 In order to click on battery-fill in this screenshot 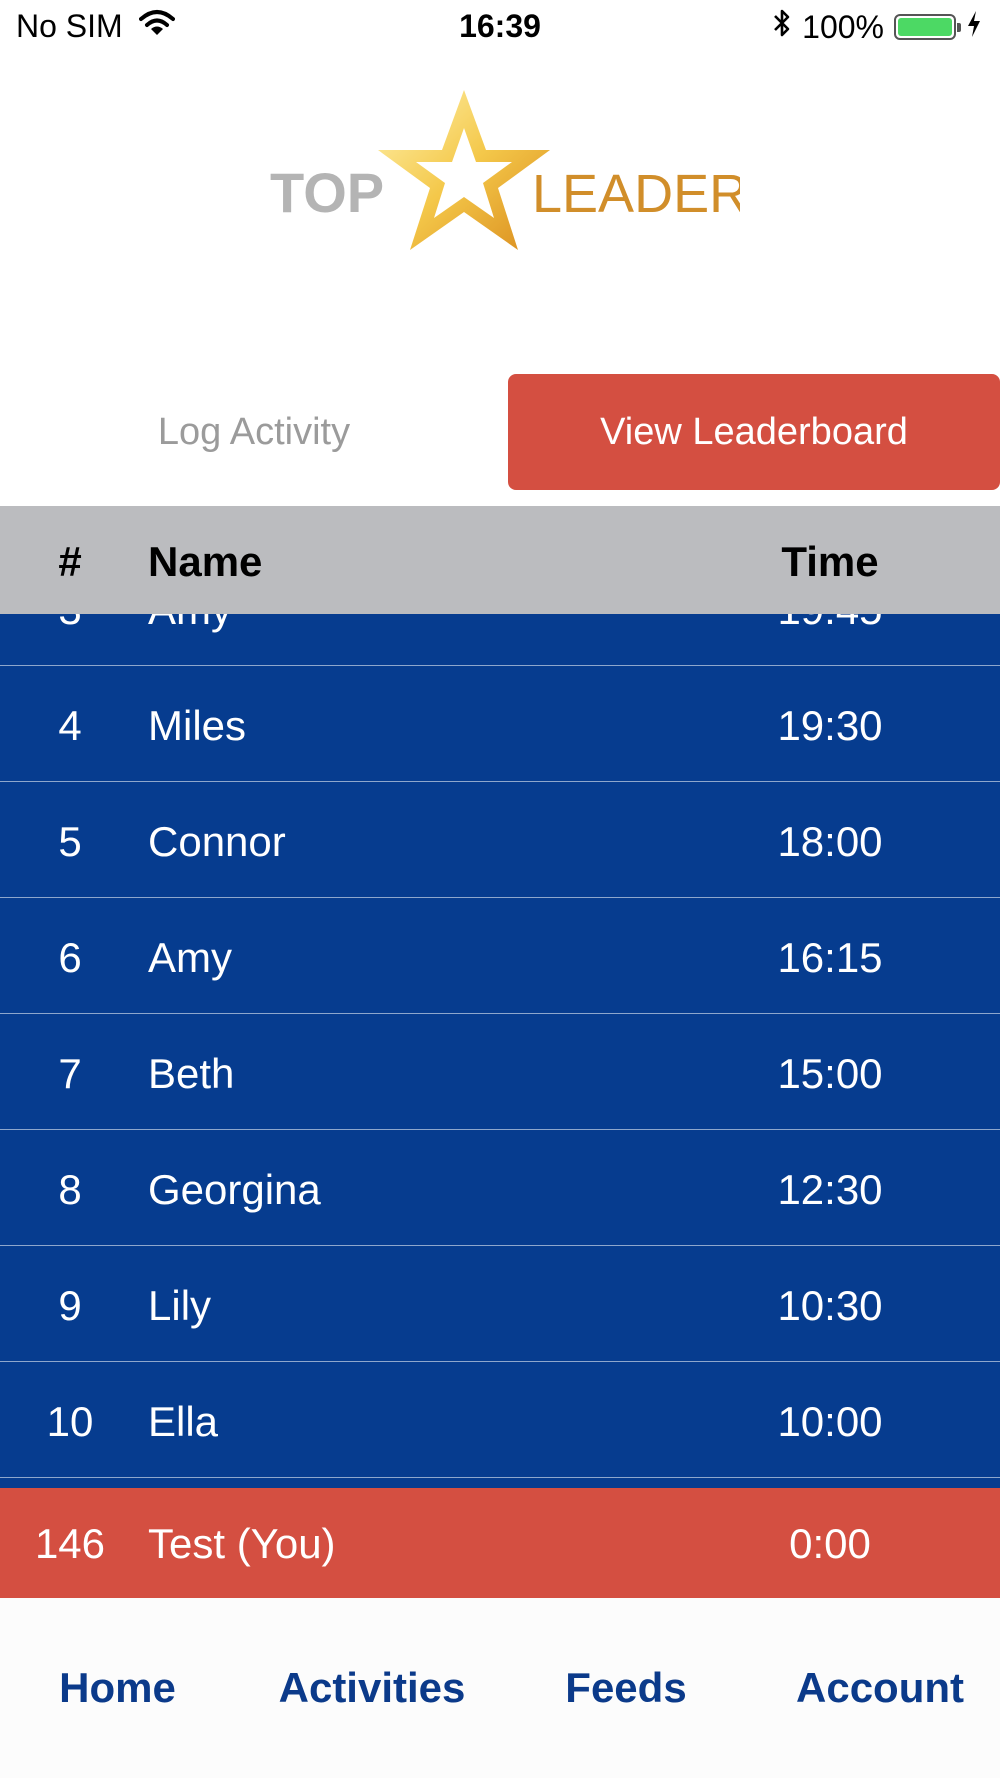, I will do `click(925, 27)`.